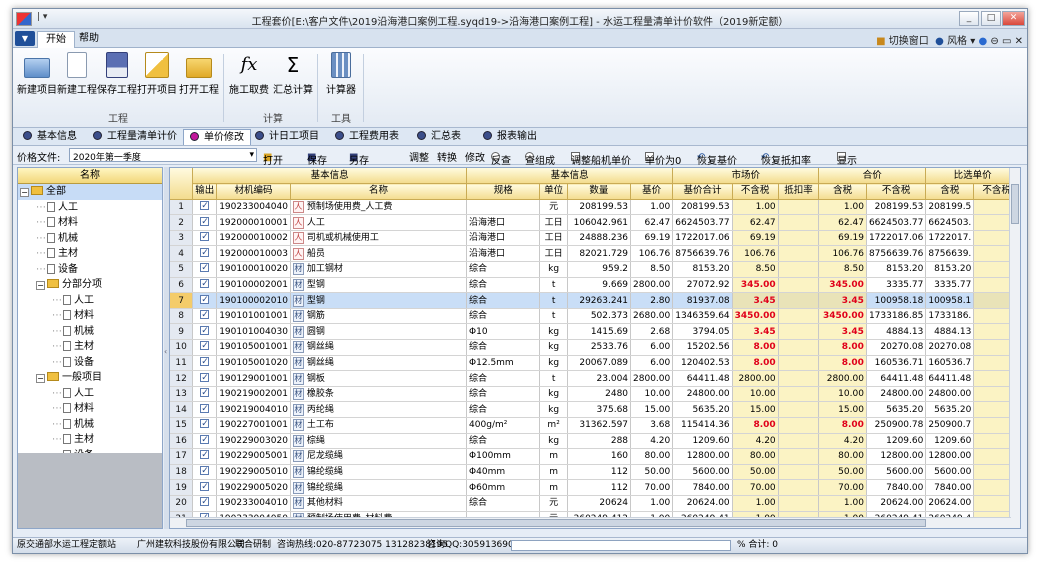 The width and height of the screenshot is (1040, 564). Describe the element at coordinates (702, 191) in the screenshot. I see `header-base-total-col: 基价合计` at that location.